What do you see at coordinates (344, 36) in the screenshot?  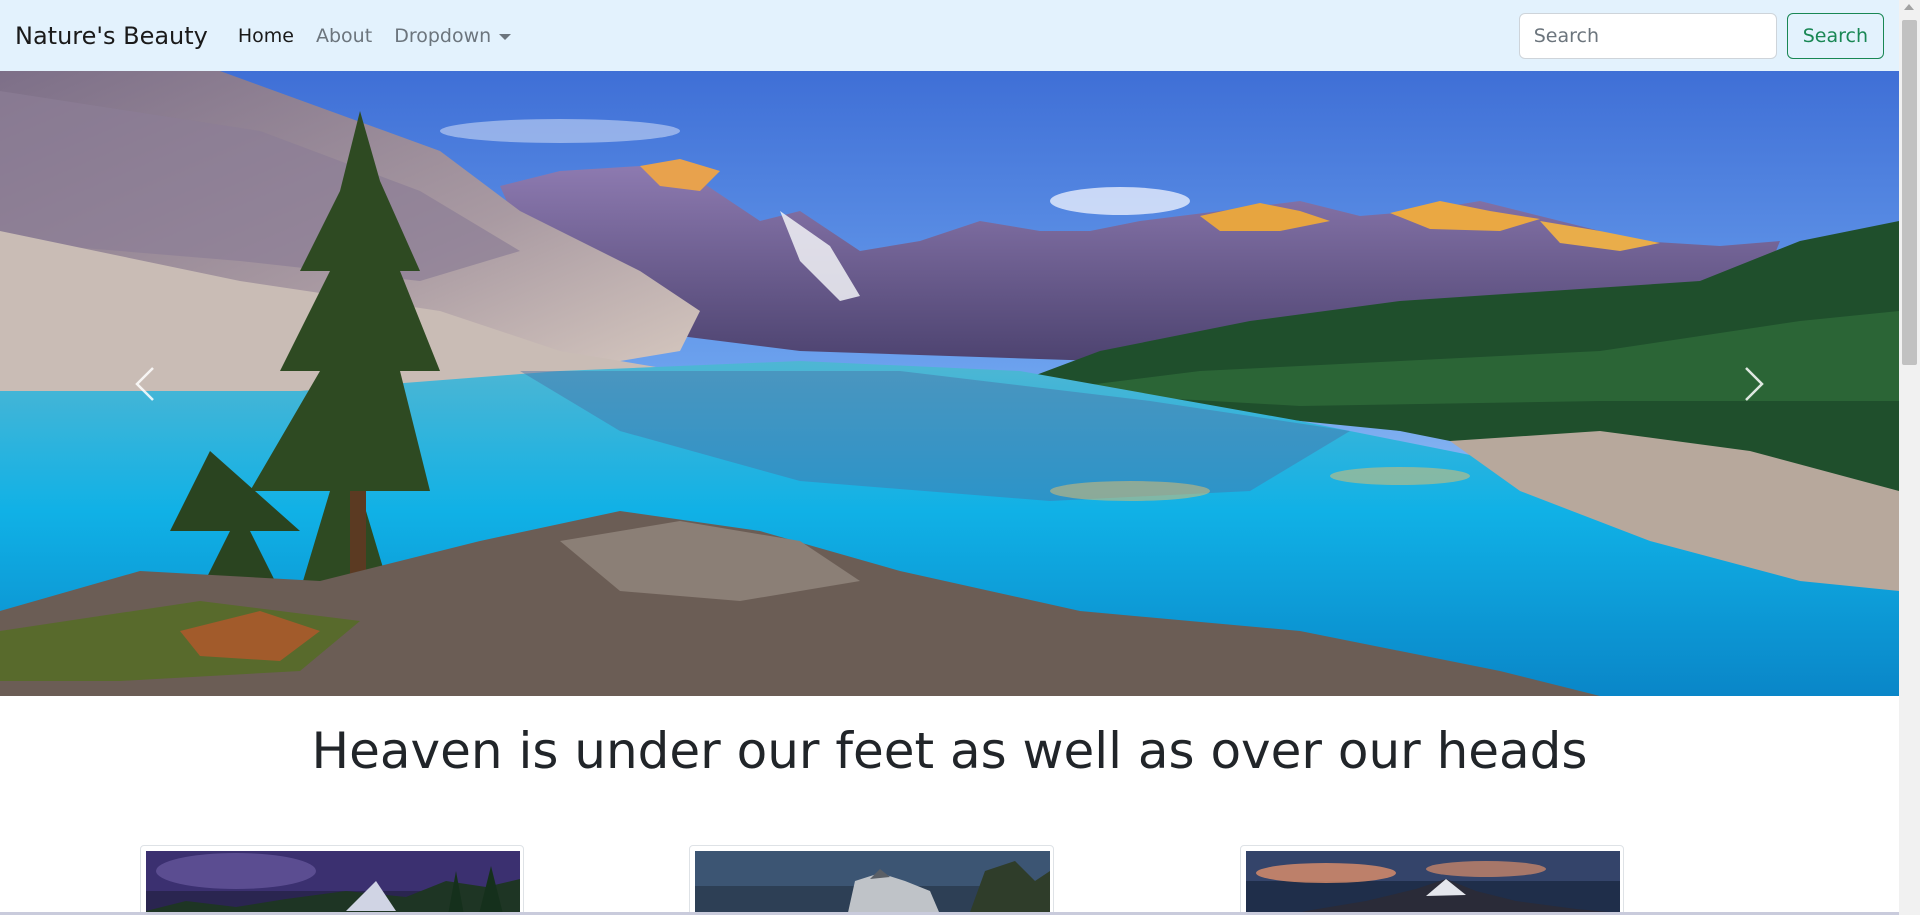 I see `nav-link-about: About` at bounding box center [344, 36].